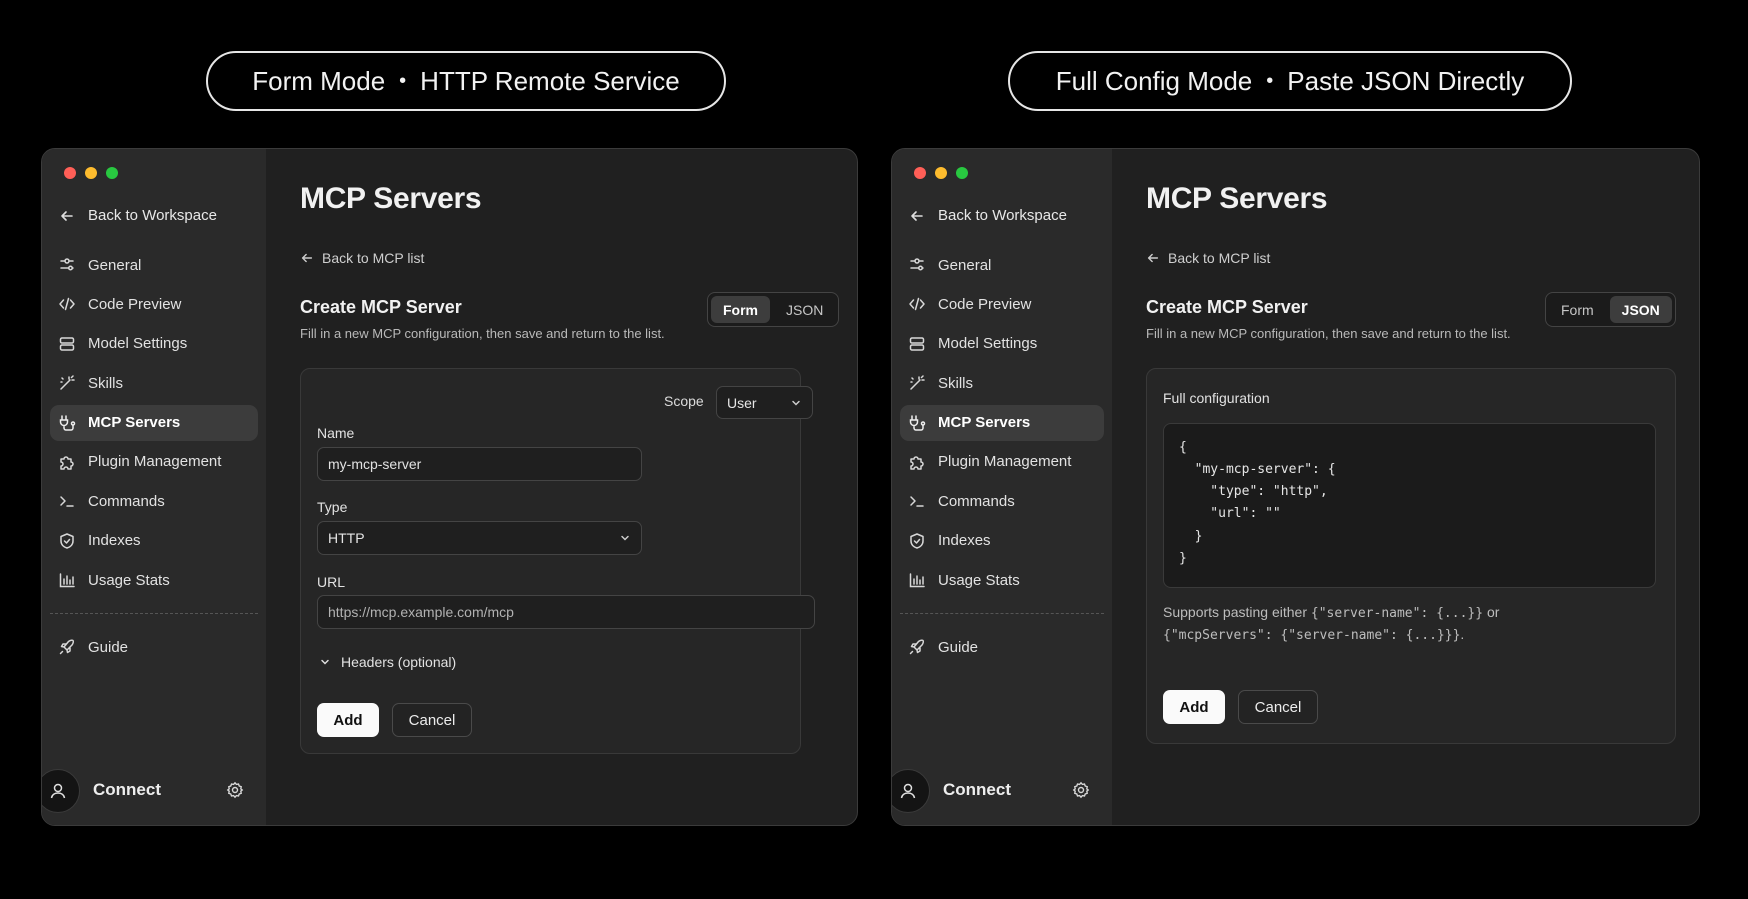  What do you see at coordinates (319, 80) in the screenshot?
I see `caption-mode: Form Mode` at bounding box center [319, 80].